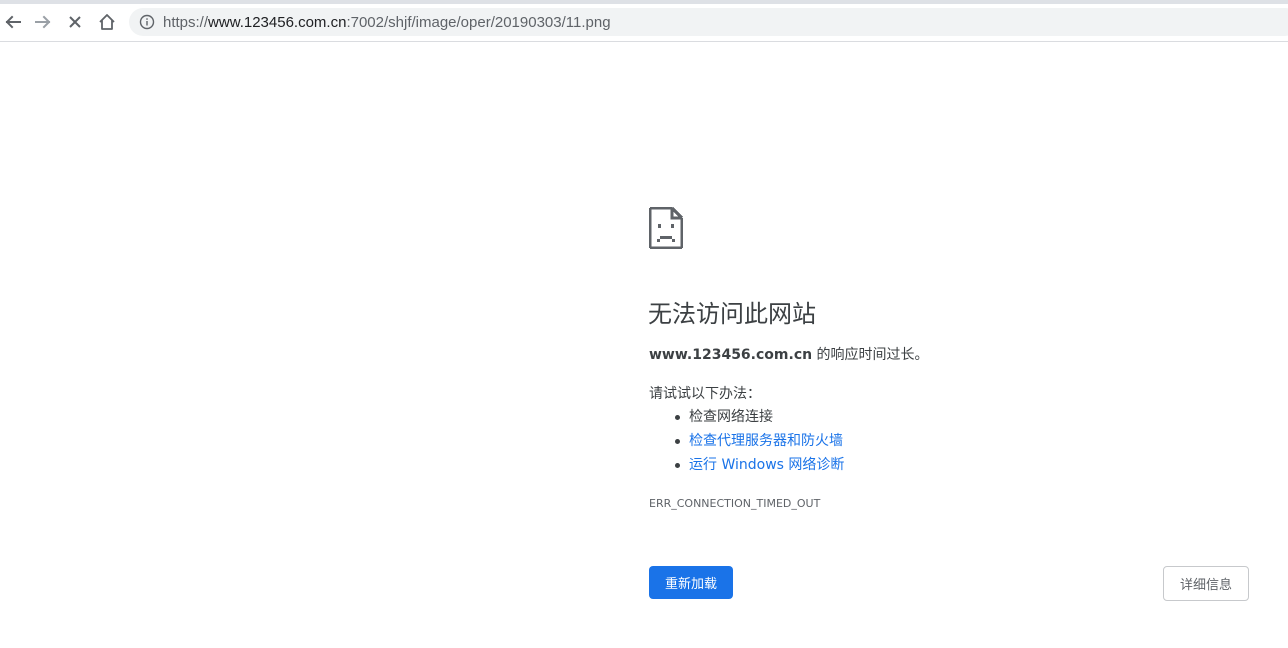 Image resolution: width=1288 pixels, height=648 pixels. Describe the element at coordinates (277, 22) in the screenshot. I see `url-host: www.123456.com.cn` at that location.